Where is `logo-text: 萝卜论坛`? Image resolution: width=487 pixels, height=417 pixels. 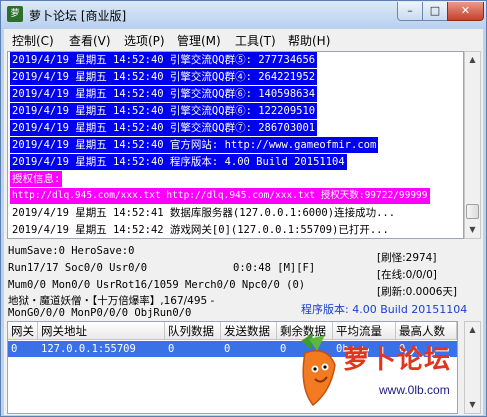 logo-text: 萝卜论坛 is located at coordinates (397, 360).